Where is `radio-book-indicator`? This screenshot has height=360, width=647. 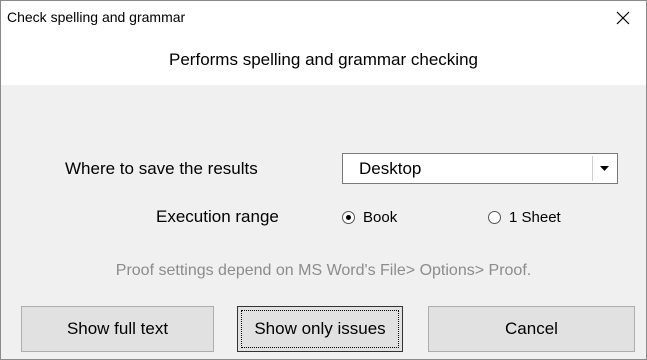 radio-book-indicator is located at coordinates (348, 217).